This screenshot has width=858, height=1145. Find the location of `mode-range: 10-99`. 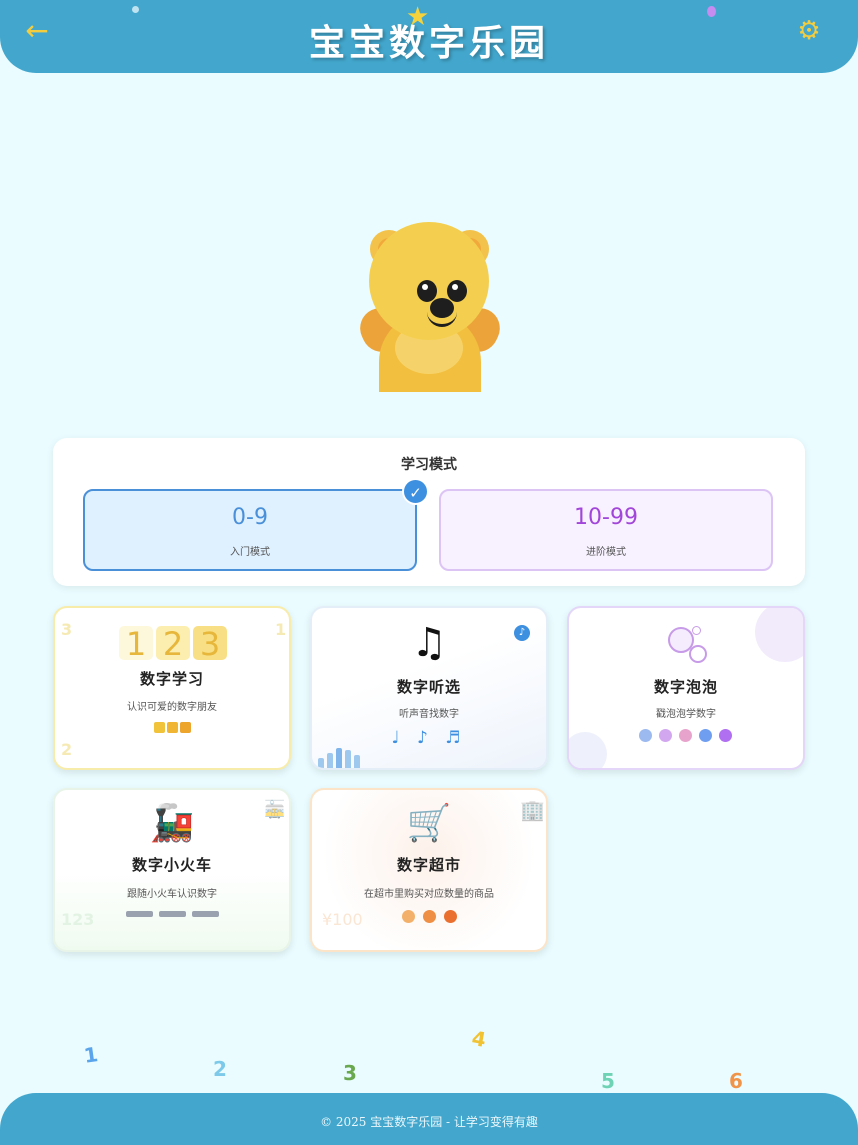

mode-range: 10-99 is located at coordinates (606, 517).